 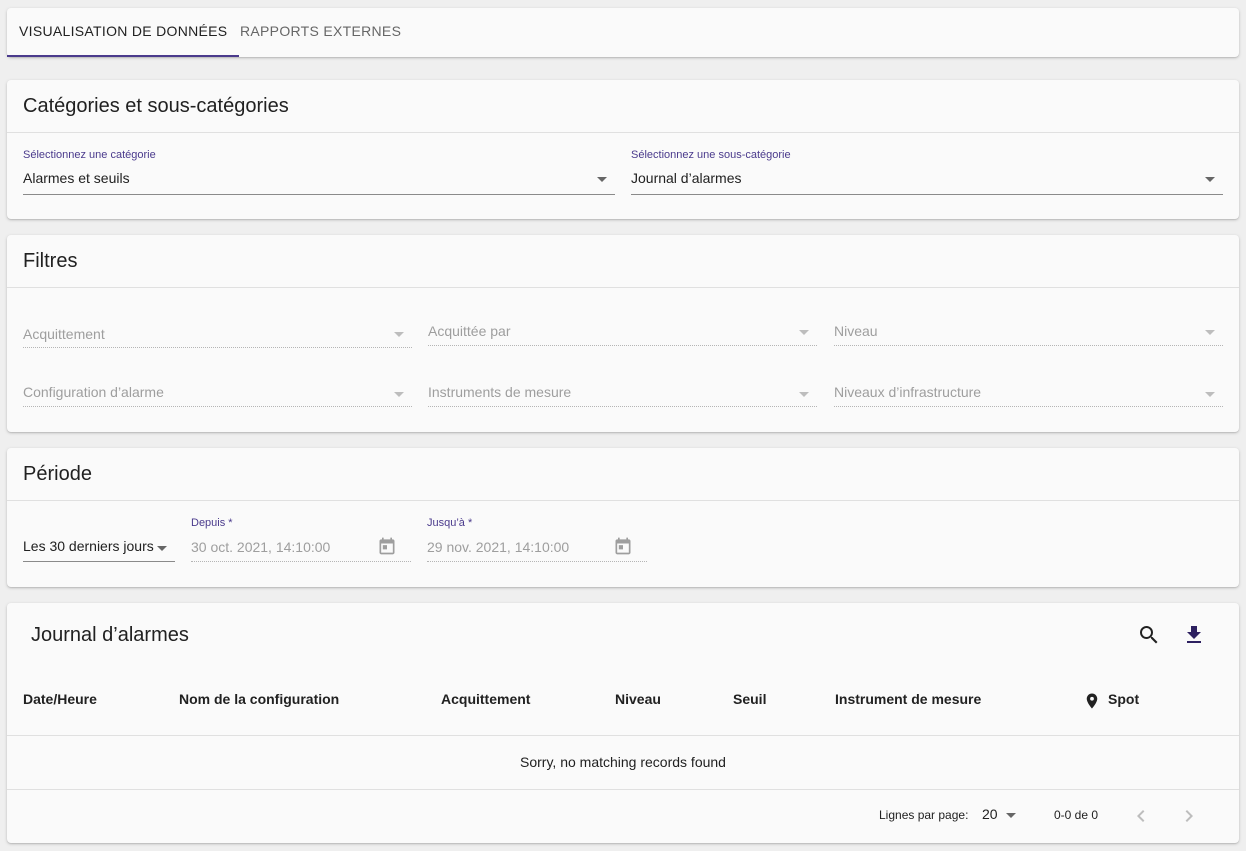 What do you see at coordinates (924, 815) in the screenshot?
I see `rows-per-page-label: Lignes par page:` at bounding box center [924, 815].